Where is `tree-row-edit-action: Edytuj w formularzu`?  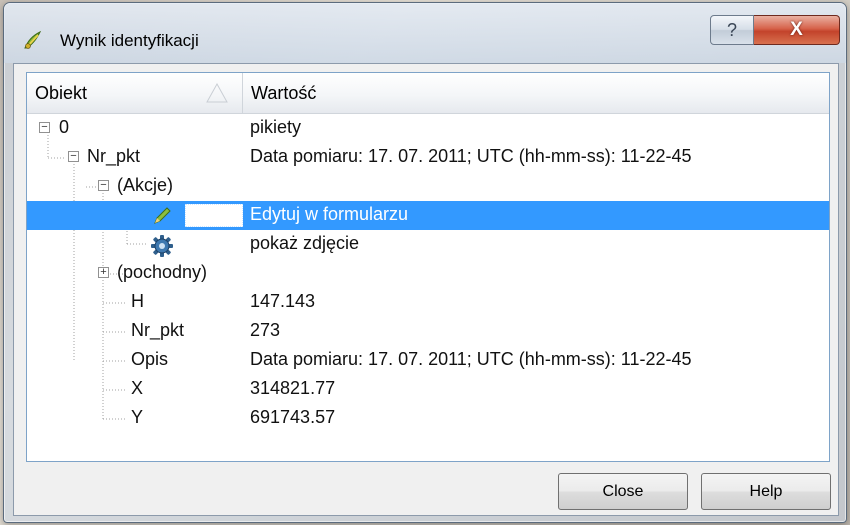
tree-row-edit-action: Edytuj w formularzu is located at coordinates (428, 215).